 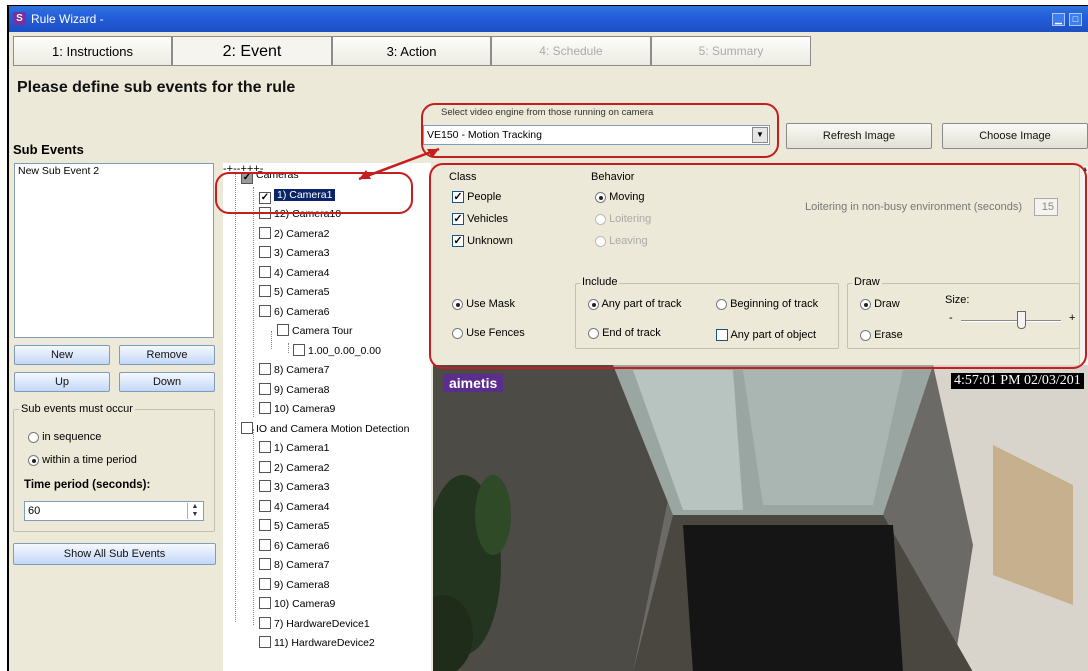 I want to click on tree-node-label: 6) Camera6, so click(x=302, y=311).